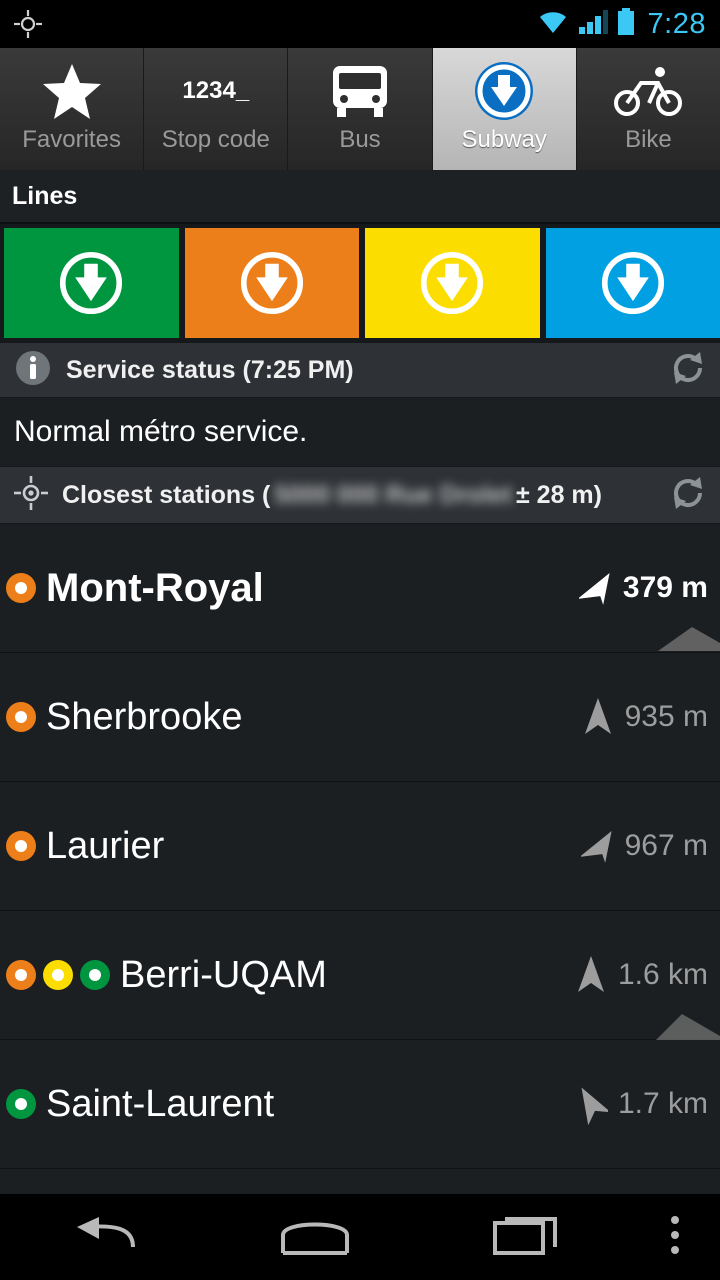 This screenshot has height=1280, width=720. Describe the element at coordinates (360, 197) in the screenshot. I see `lines-section-header: Lines` at that location.